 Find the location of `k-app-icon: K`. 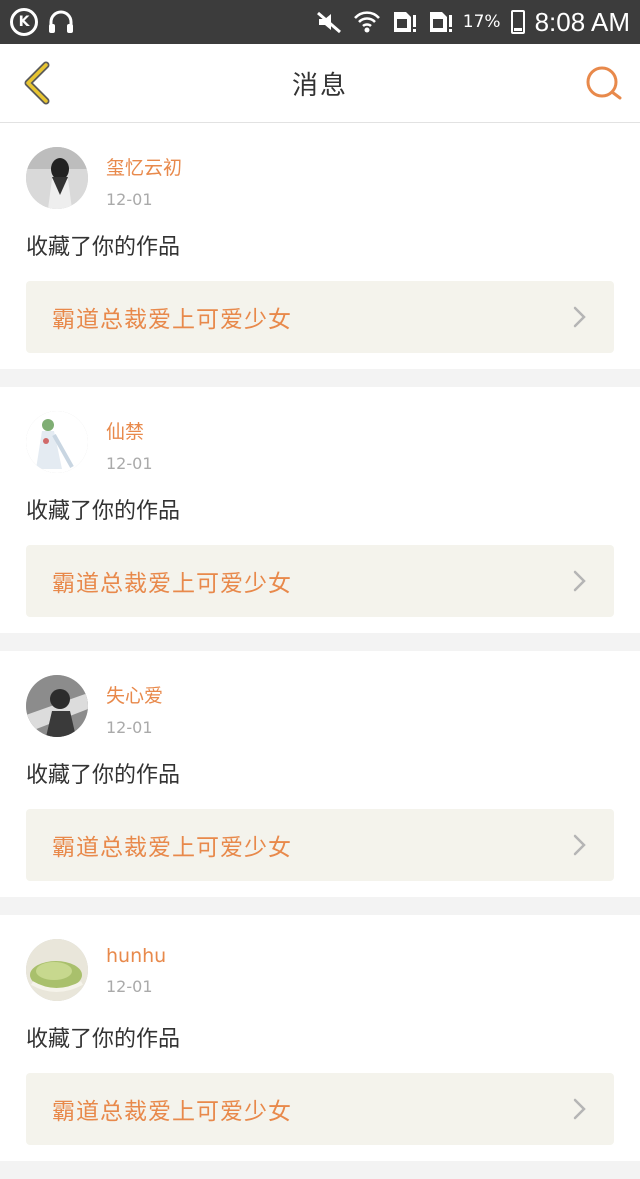

k-app-icon: K is located at coordinates (24, 22).